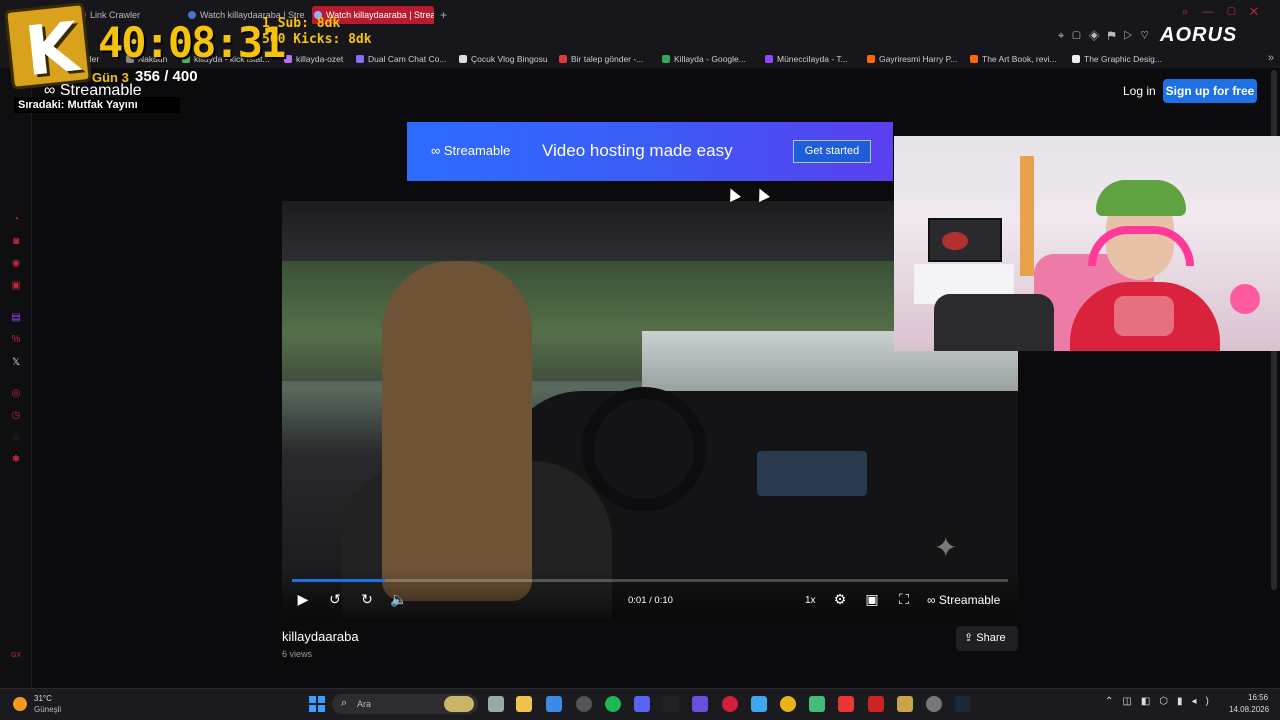 The width and height of the screenshot is (1280, 720). I want to click on steam-icon, so click(963, 704).